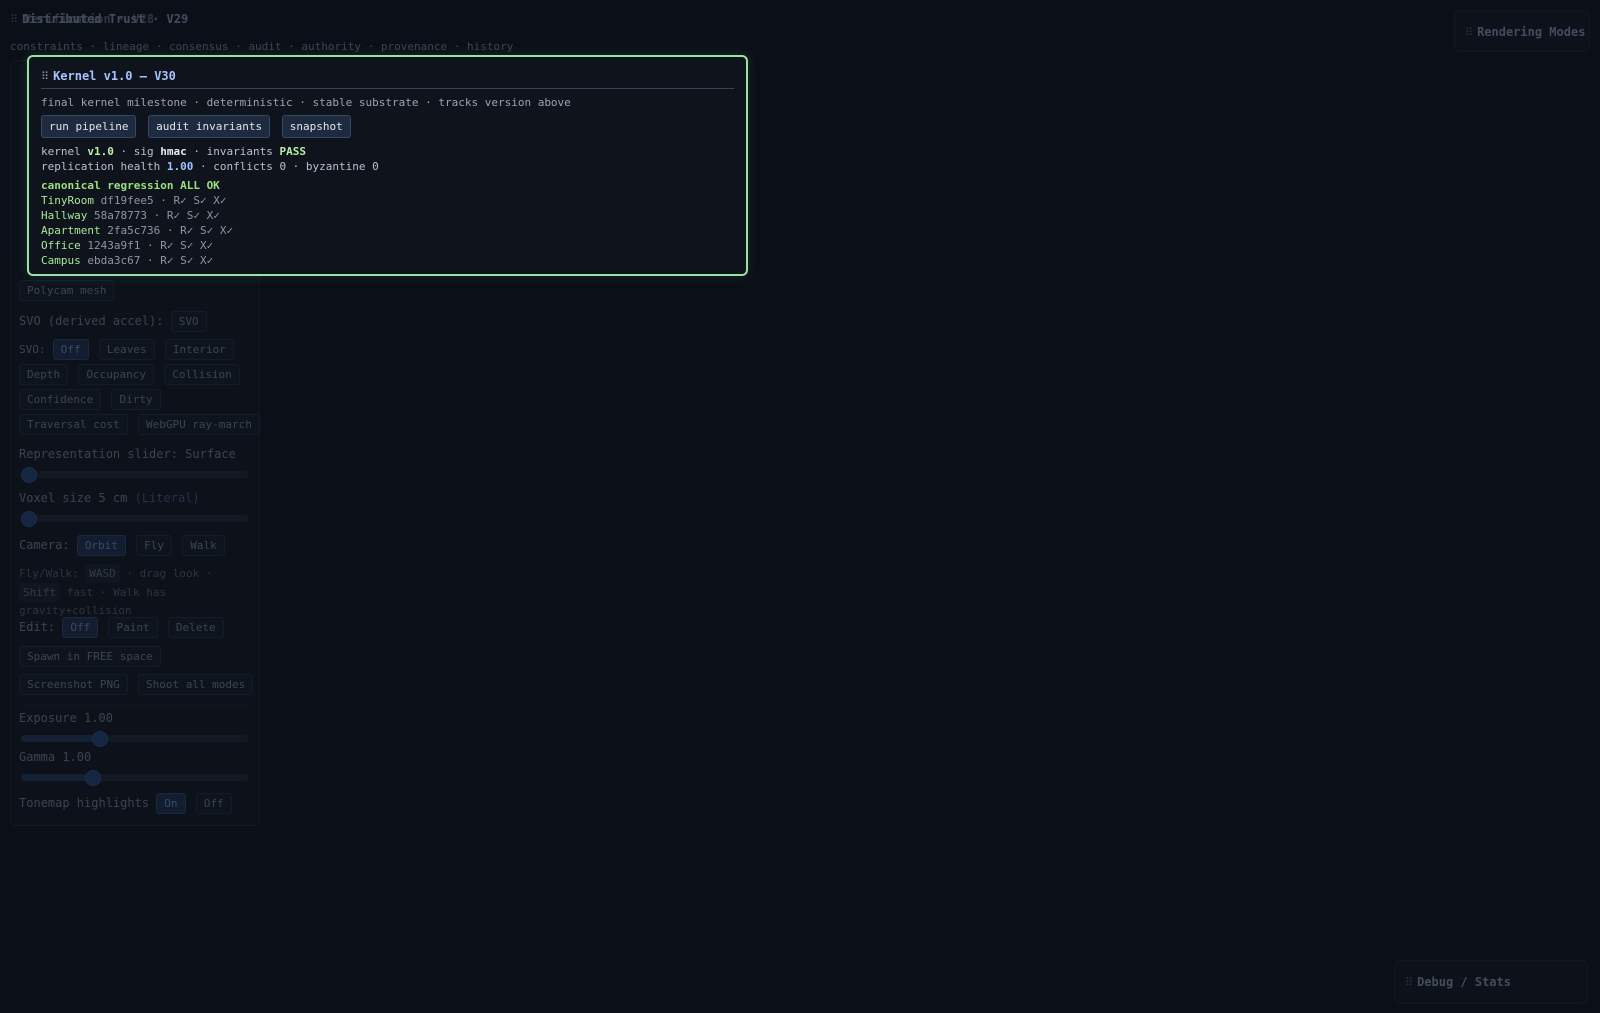 The width and height of the screenshot is (1600, 1013). I want to click on camera-walk-button: Walk, so click(203, 545).